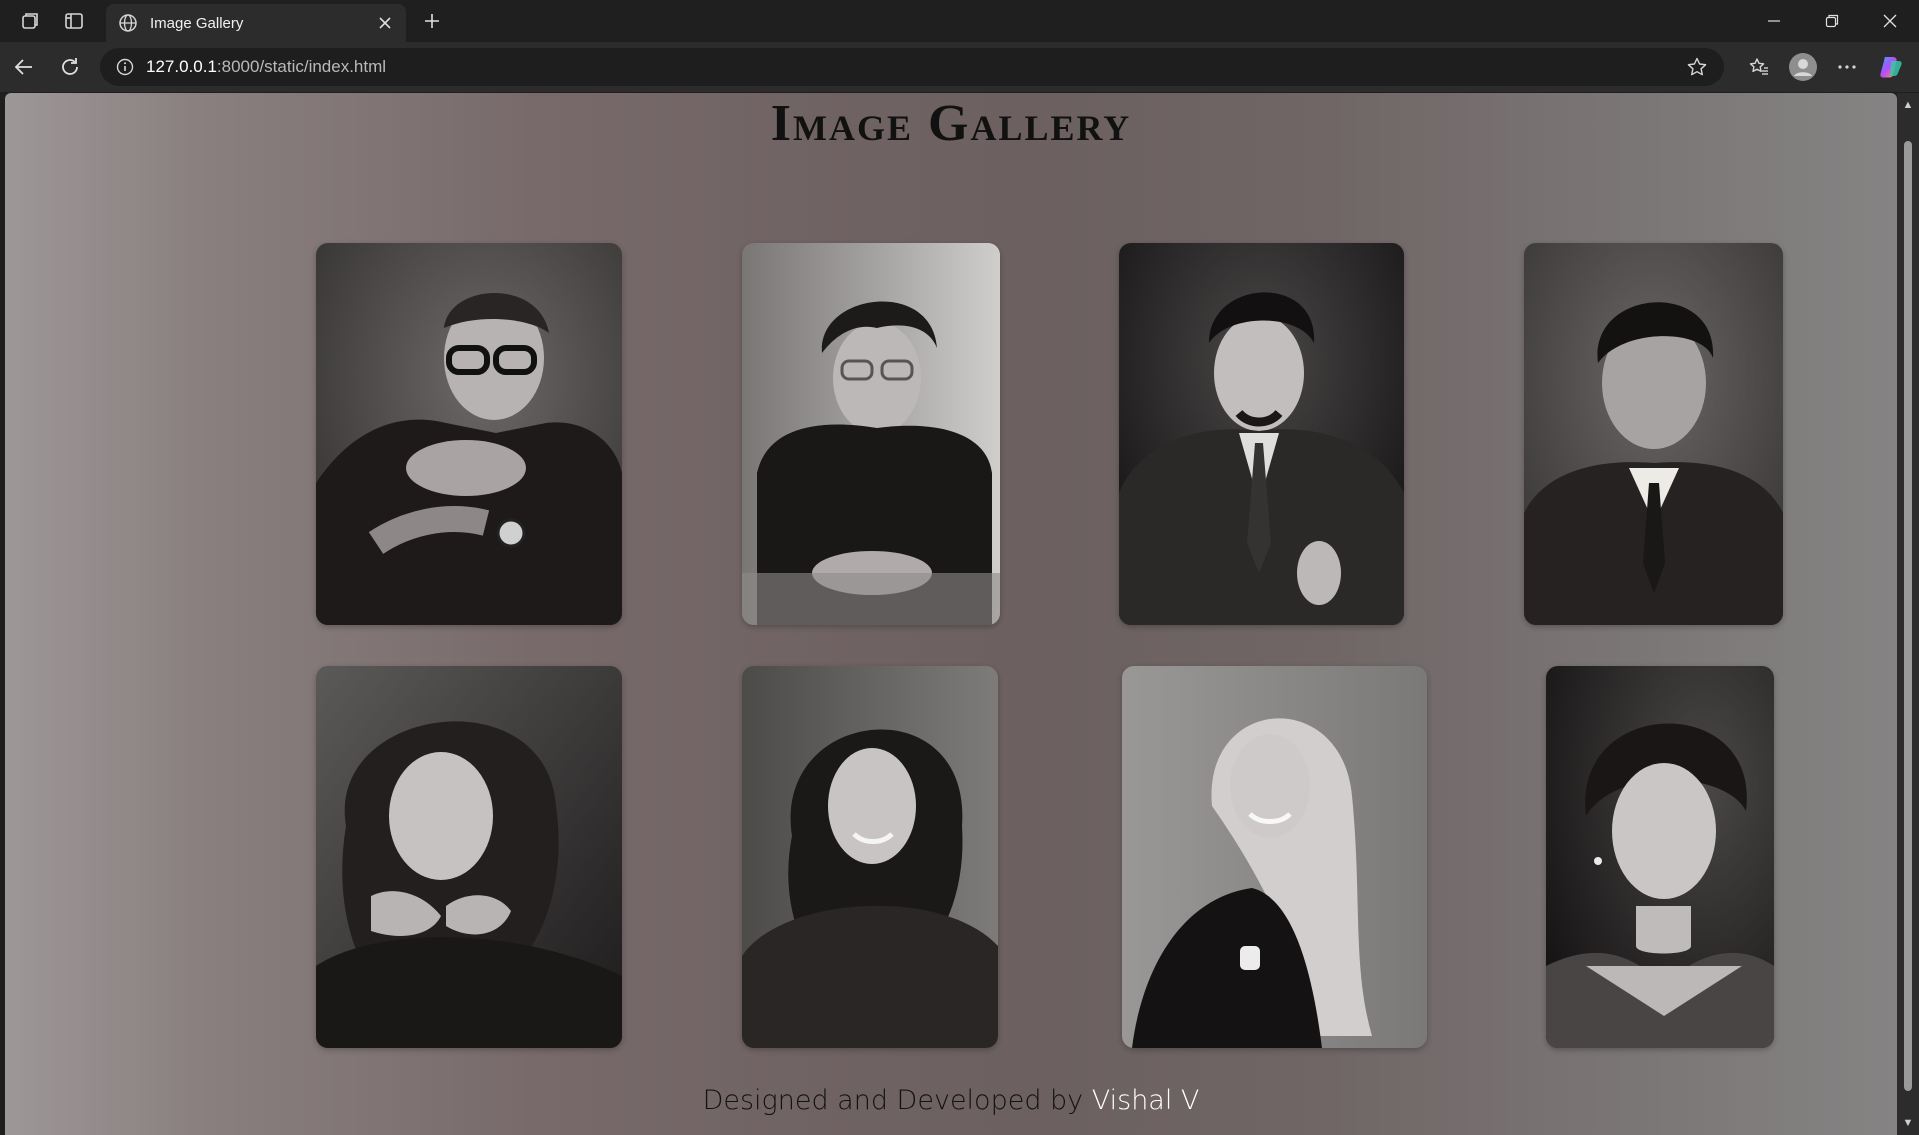  Describe the element at coordinates (30, 21) in the screenshot. I see `workspaces-icon` at that location.